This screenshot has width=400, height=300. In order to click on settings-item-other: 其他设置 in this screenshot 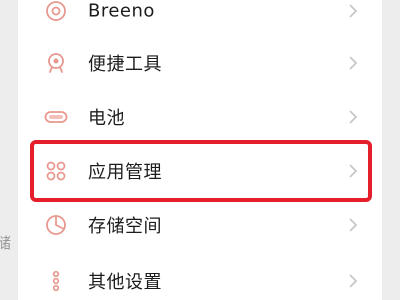, I will do `click(200, 277)`.